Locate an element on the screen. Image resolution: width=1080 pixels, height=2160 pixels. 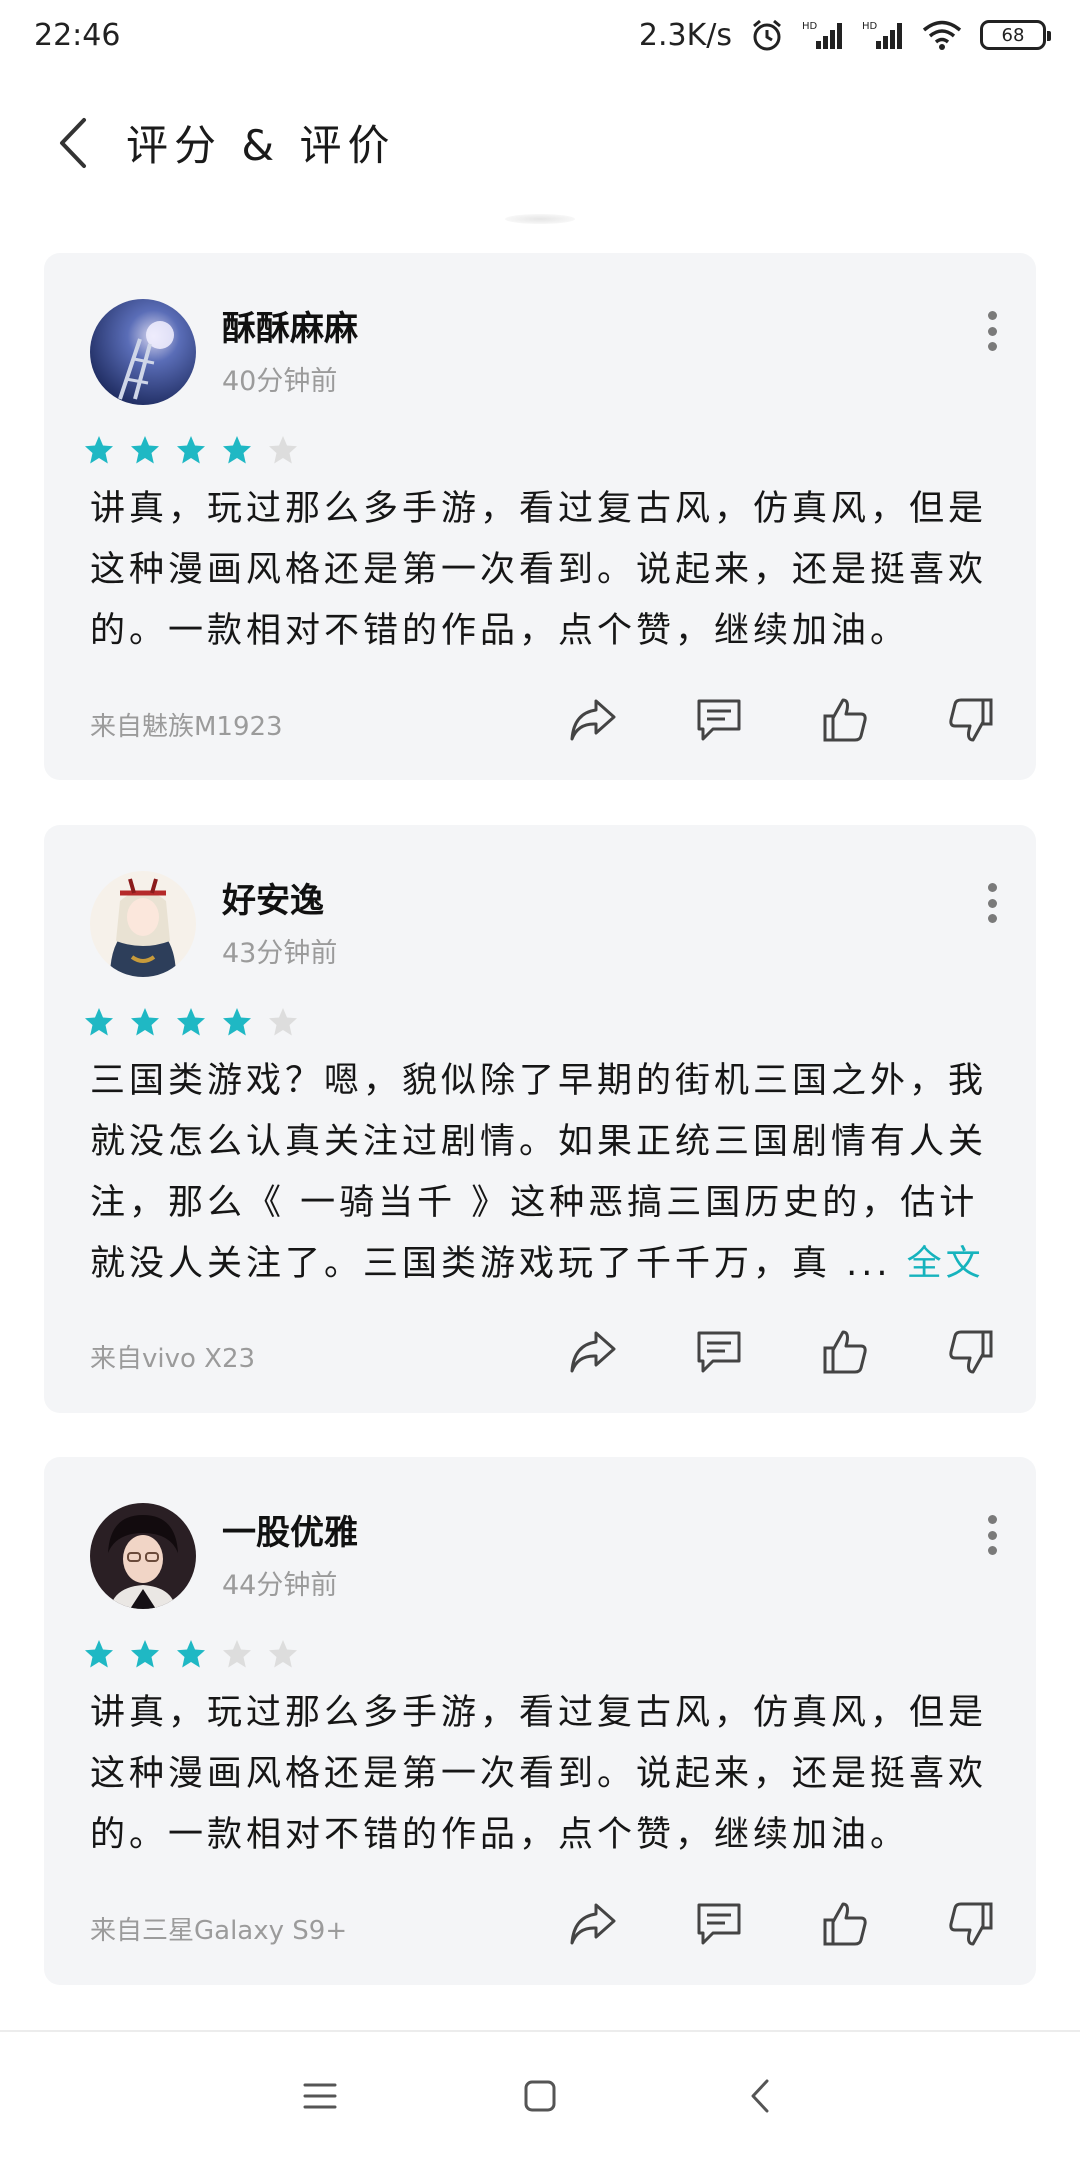
back-nav-icon is located at coordinates (760, 2096).